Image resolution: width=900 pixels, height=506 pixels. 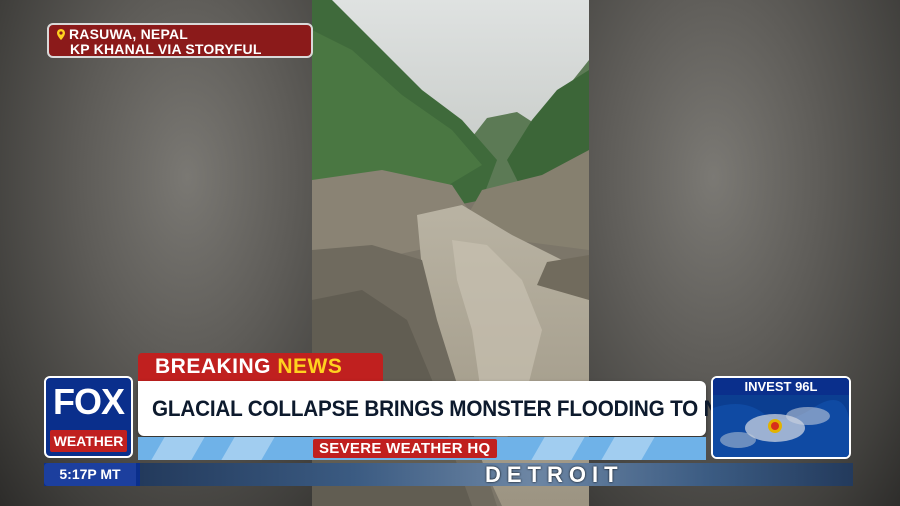 What do you see at coordinates (129, 34) in the screenshot?
I see `location-name: RASUWA, NEPAL` at bounding box center [129, 34].